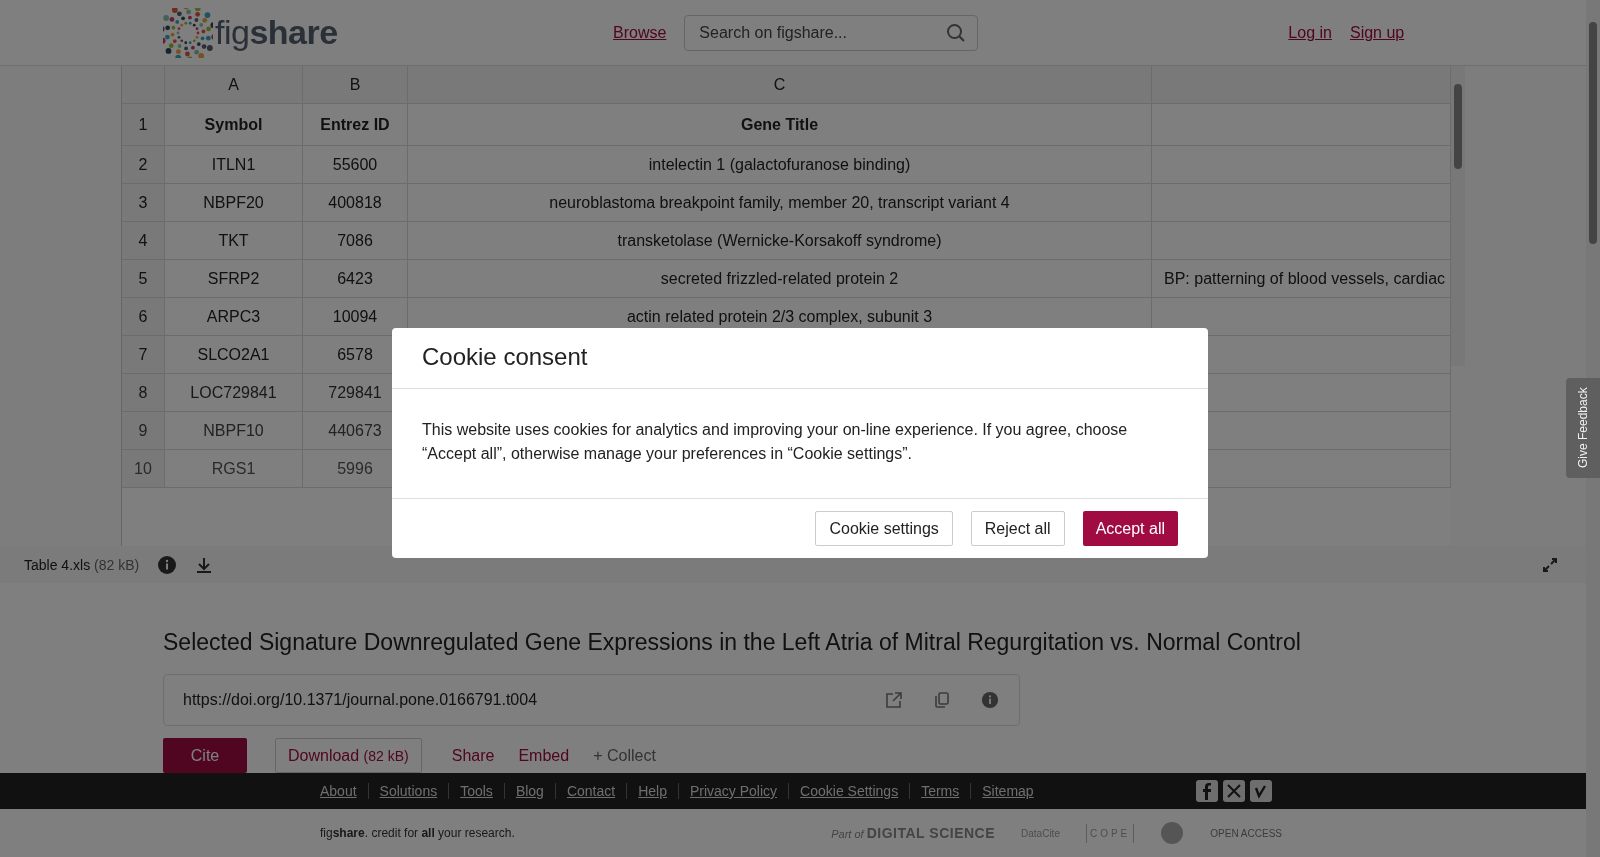 This screenshot has width=1600, height=857. I want to click on action-link: Embed, so click(544, 755).